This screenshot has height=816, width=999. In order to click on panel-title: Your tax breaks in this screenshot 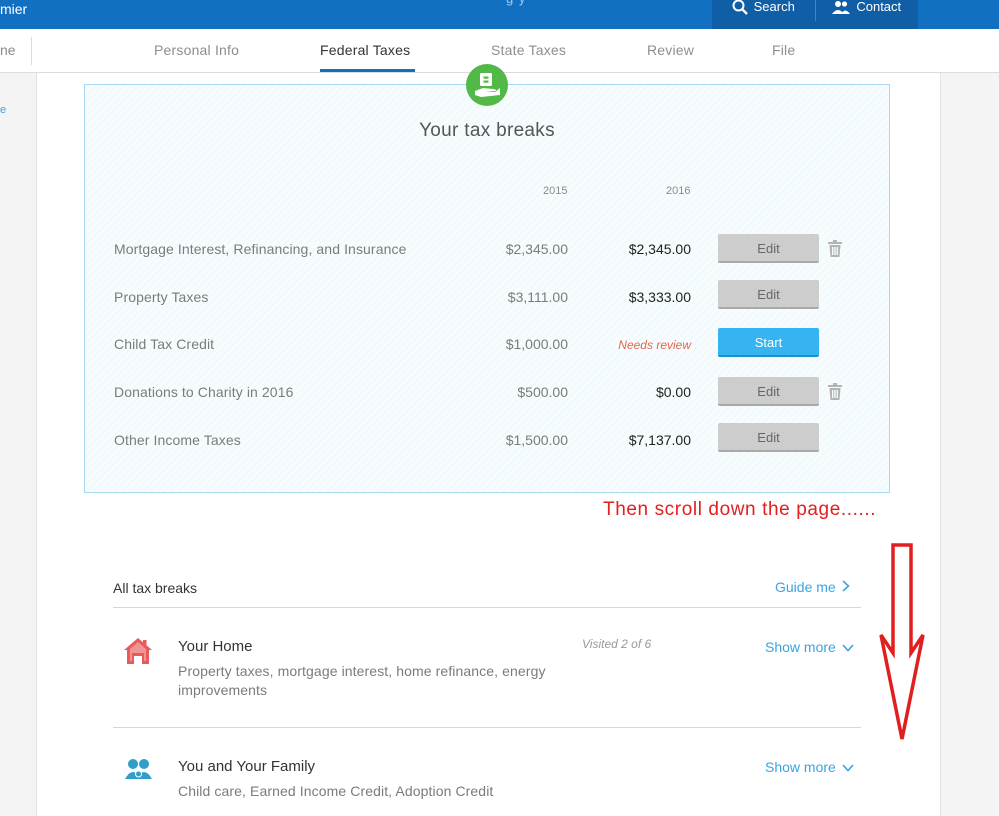, I will do `click(487, 130)`.